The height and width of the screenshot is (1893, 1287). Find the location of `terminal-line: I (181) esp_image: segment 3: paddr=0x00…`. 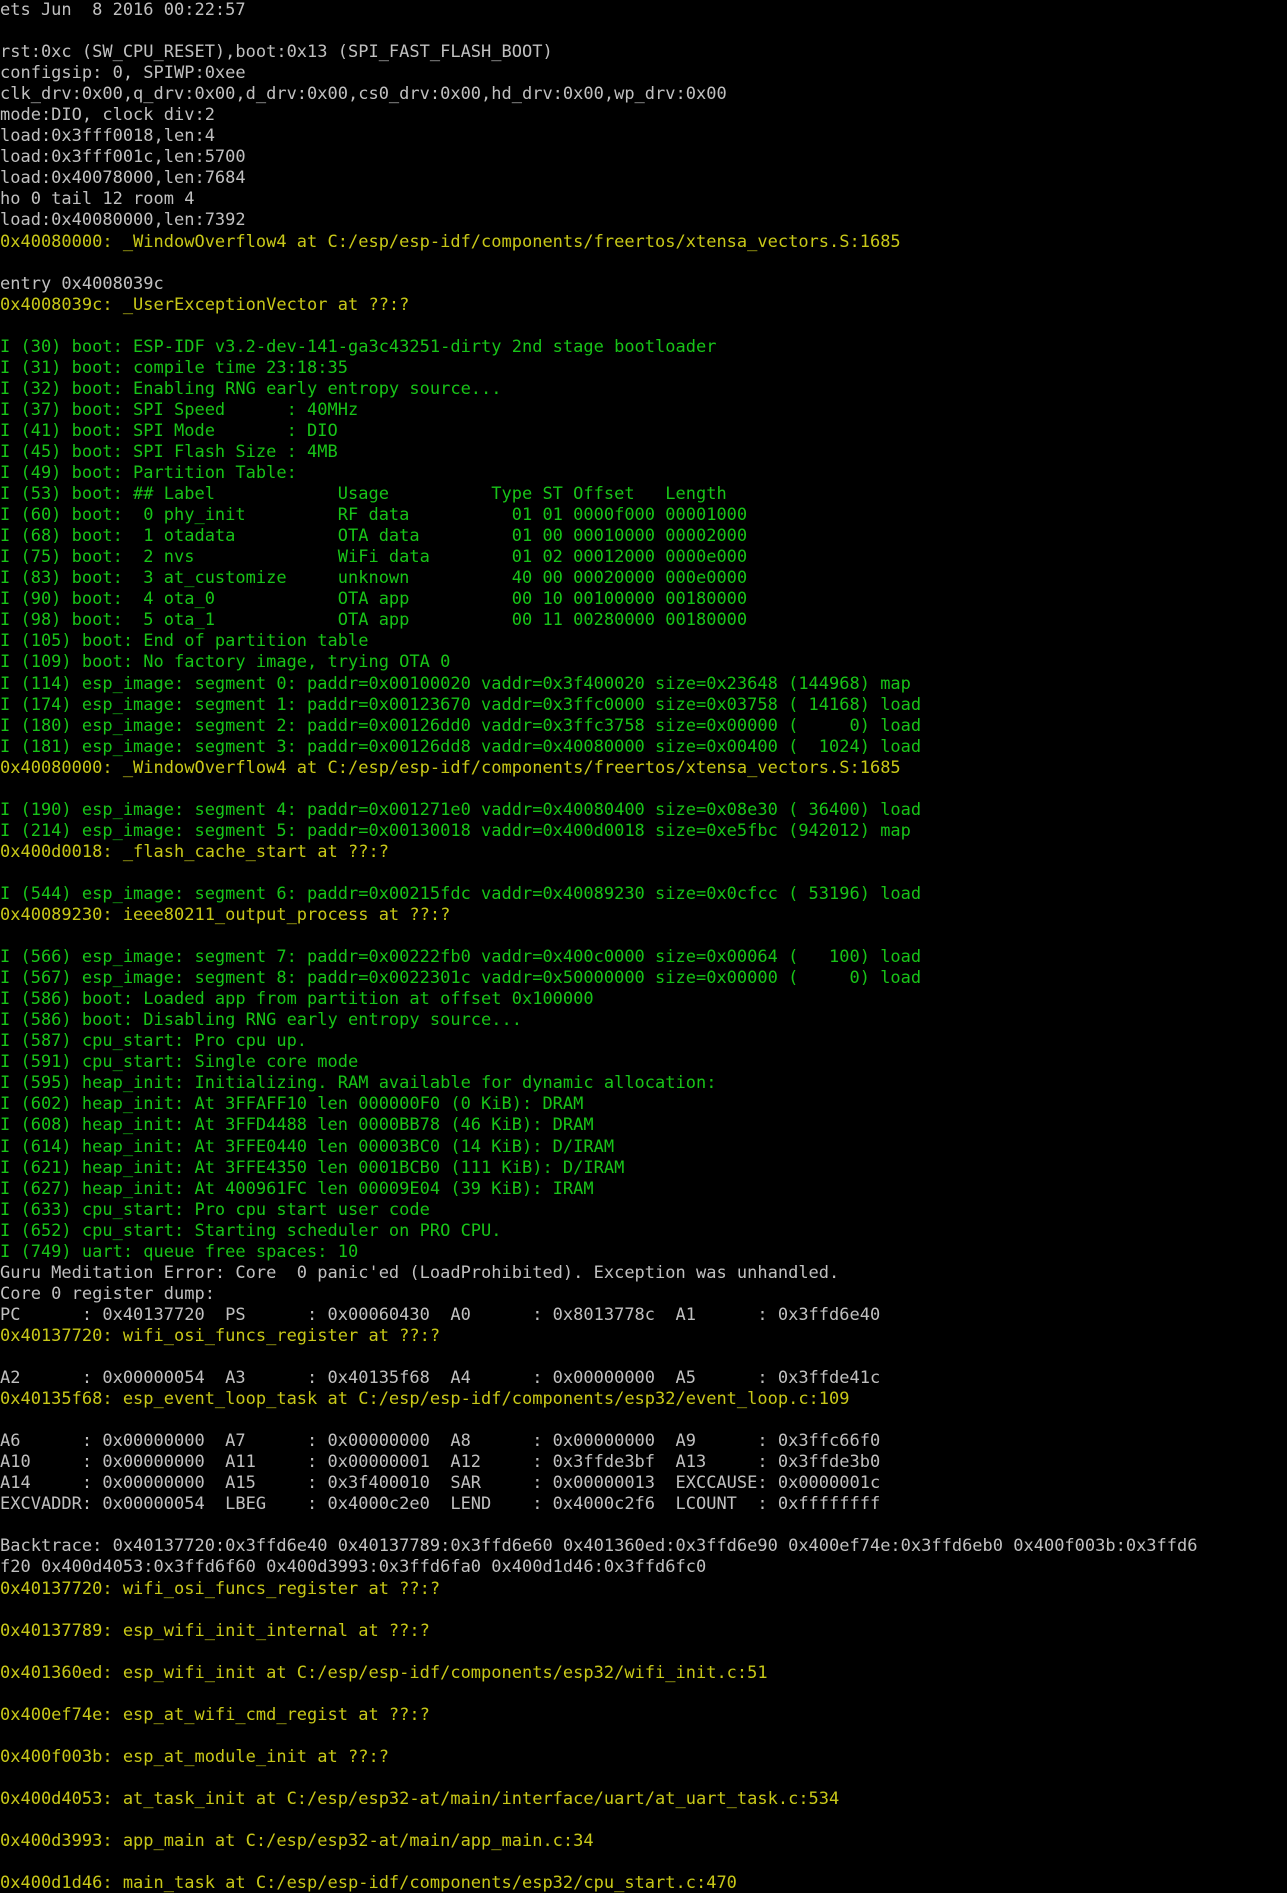

terminal-line: I (181) esp_image: segment 3: paddr=0x00… is located at coordinates (461, 746).